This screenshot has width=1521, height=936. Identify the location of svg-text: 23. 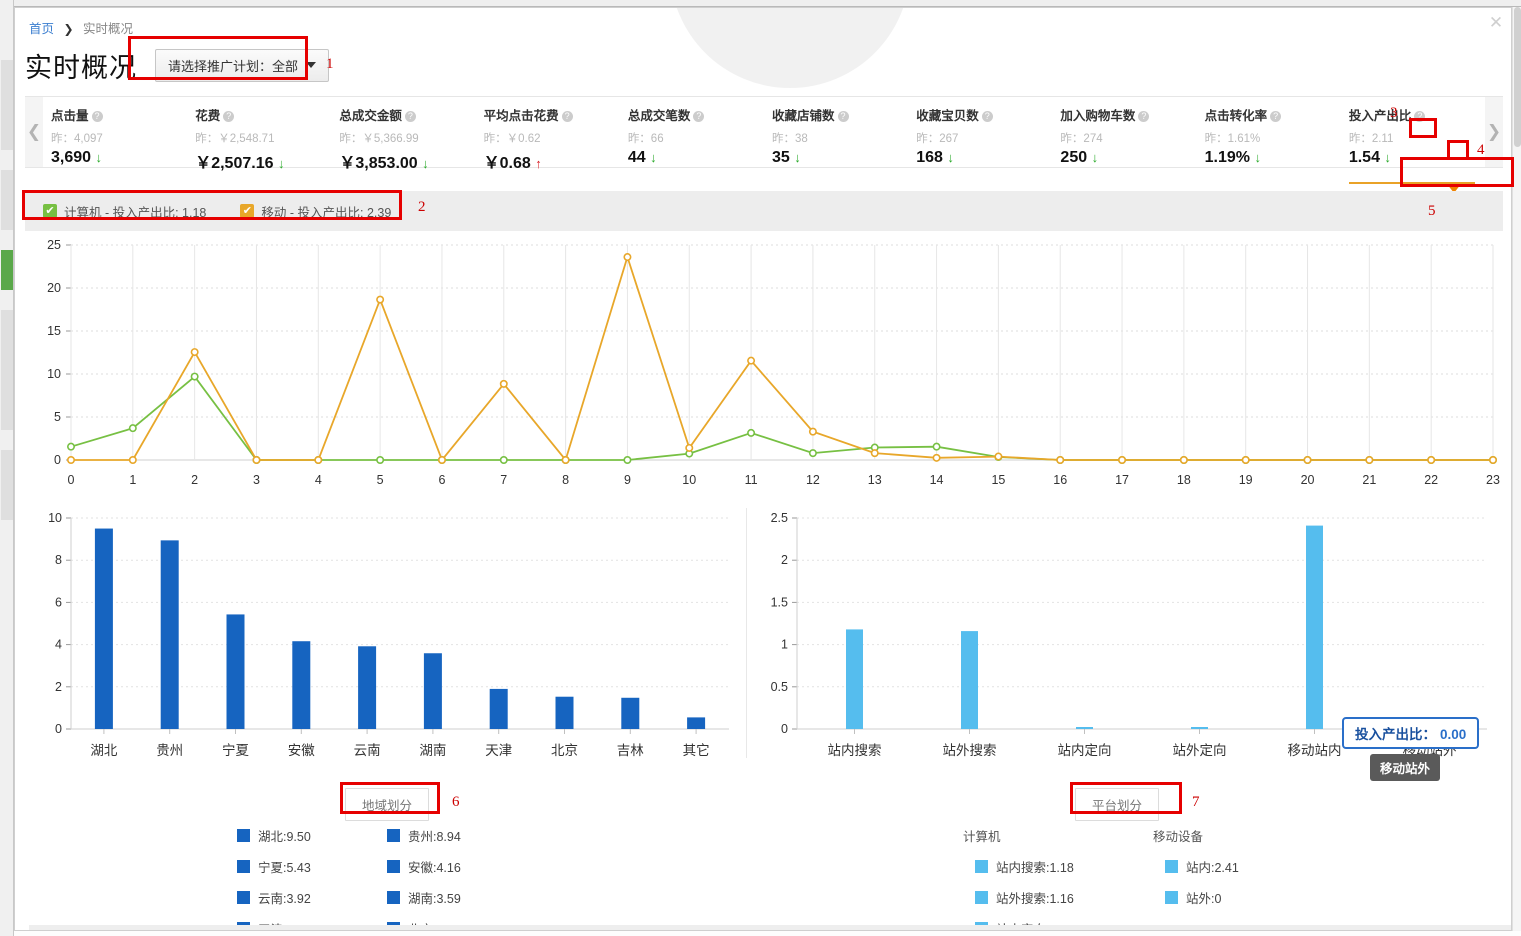
(1493, 480).